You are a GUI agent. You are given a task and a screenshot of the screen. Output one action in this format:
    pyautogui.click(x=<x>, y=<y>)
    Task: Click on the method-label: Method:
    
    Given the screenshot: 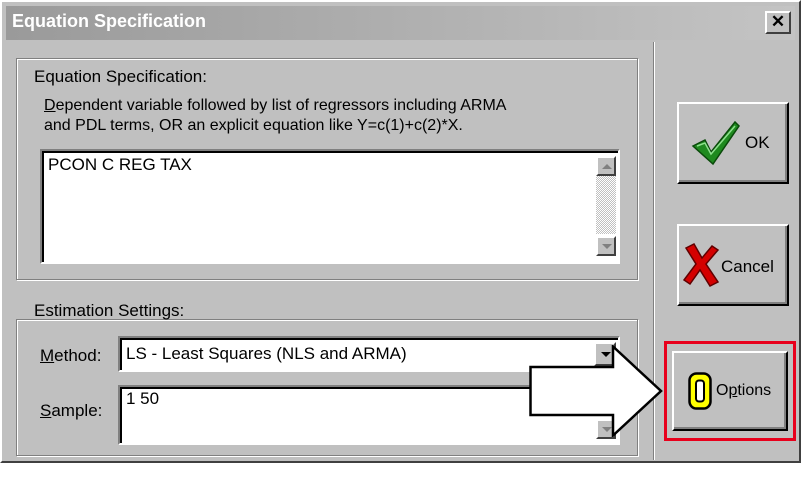 What is the action you would take?
    pyautogui.click(x=70, y=356)
    